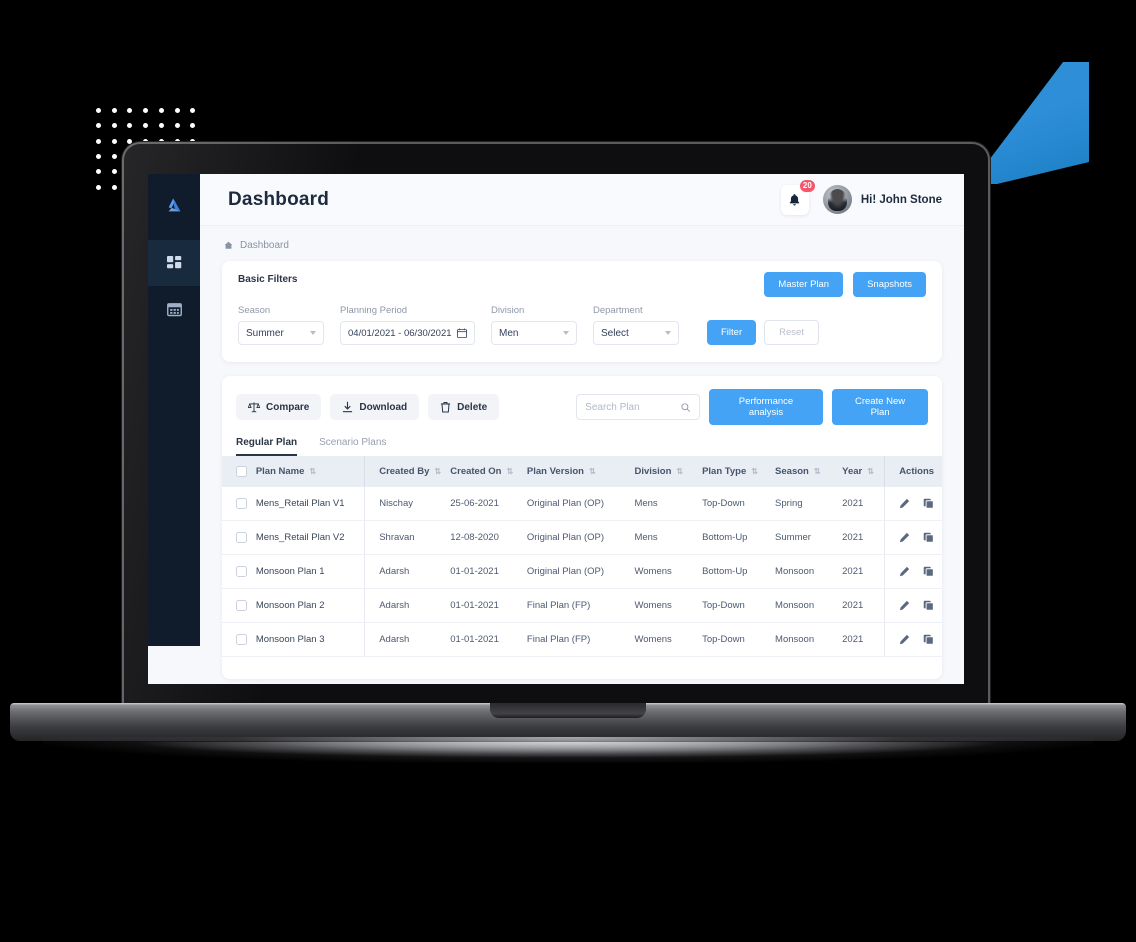  I want to click on create-new-plan-button: Create New Plan, so click(880, 407).